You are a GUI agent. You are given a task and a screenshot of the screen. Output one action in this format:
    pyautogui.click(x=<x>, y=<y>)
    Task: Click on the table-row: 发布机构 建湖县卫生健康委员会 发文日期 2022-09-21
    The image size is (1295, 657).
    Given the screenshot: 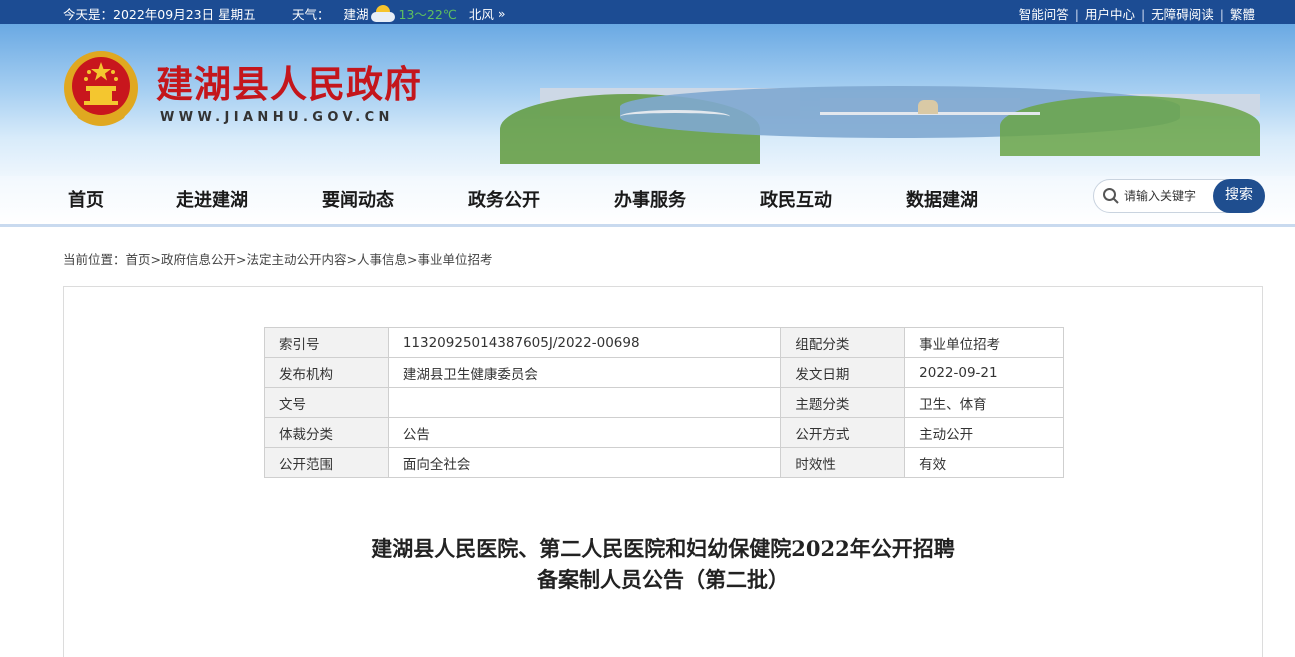 What is the action you would take?
    pyautogui.click(x=664, y=372)
    